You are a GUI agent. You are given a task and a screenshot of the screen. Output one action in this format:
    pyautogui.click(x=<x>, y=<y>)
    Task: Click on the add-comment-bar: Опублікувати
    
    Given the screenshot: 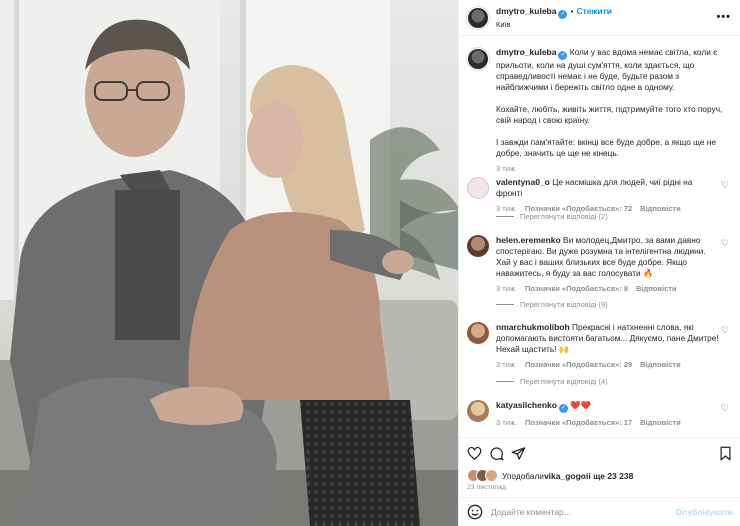 What is the action you would take?
    pyautogui.click(x=599, y=511)
    